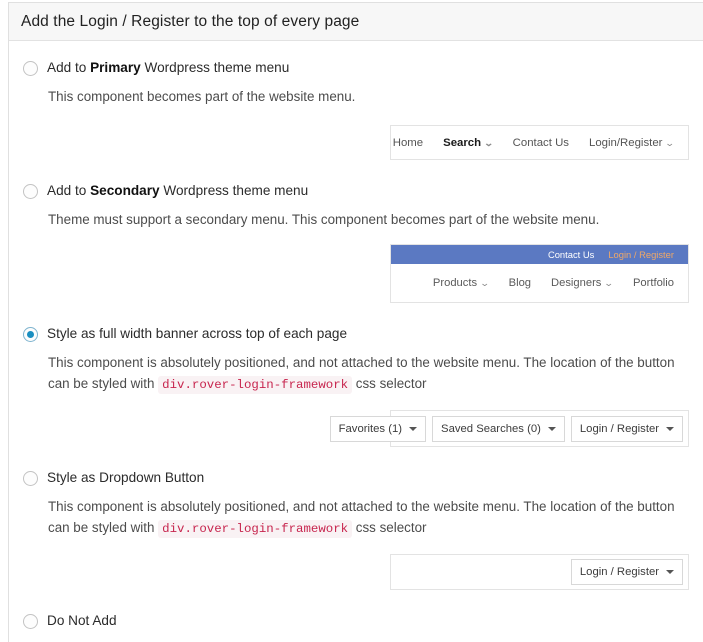 Image resolution: width=703 pixels, height=642 pixels. Describe the element at coordinates (576, 283) in the screenshot. I see `nav-item-designers-label: Designers` at that location.